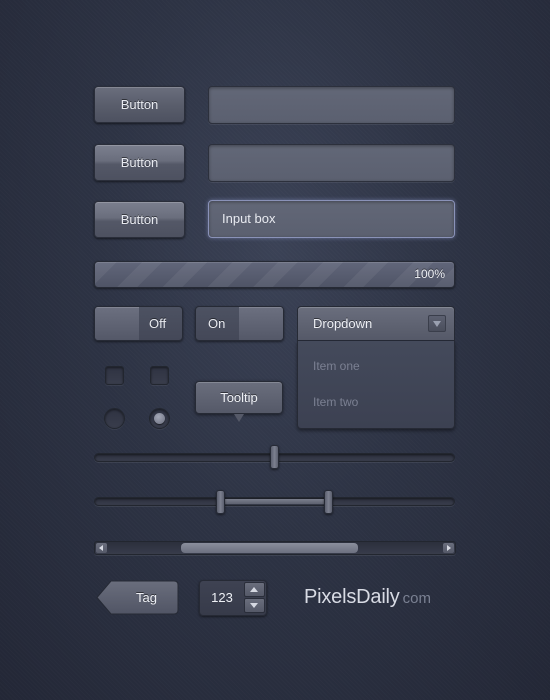 The height and width of the screenshot is (700, 550). What do you see at coordinates (254, 605) in the screenshot?
I see `arrow-down-icon` at bounding box center [254, 605].